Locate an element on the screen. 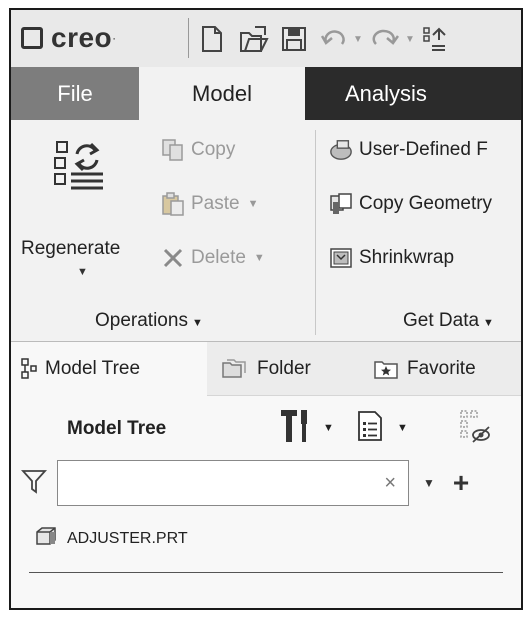 The width and height of the screenshot is (532, 617). hidden-items-icon is located at coordinates (475, 428).